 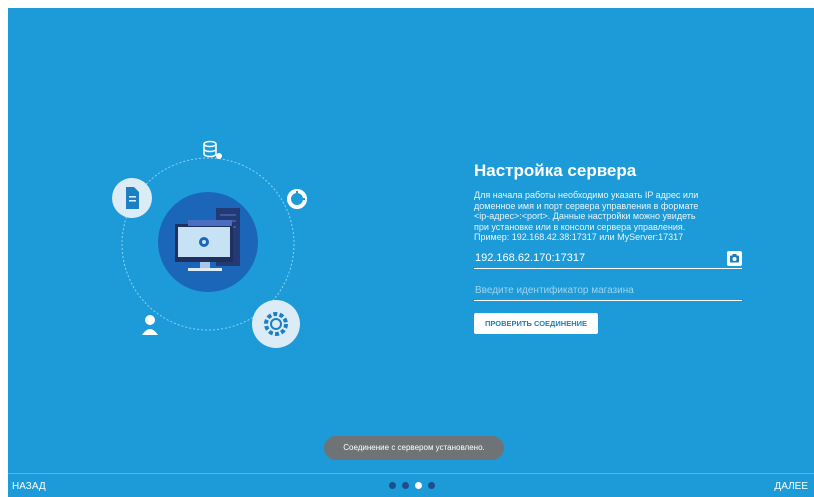 I want to click on page-indicator, so click(x=412, y=485).